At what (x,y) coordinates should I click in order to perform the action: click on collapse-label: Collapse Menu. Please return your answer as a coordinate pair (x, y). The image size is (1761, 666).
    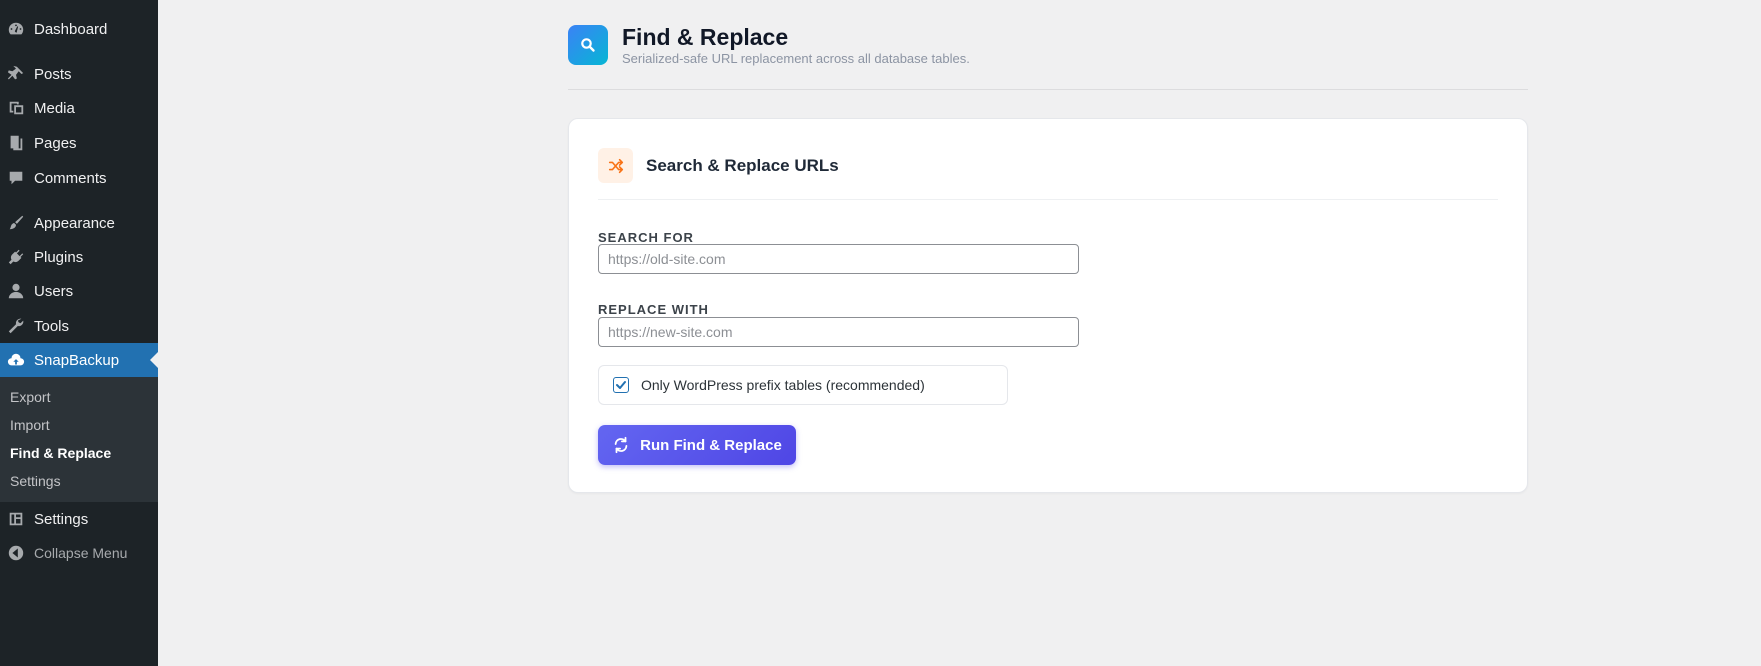
    Looking at the image, I should click on (81, 553).